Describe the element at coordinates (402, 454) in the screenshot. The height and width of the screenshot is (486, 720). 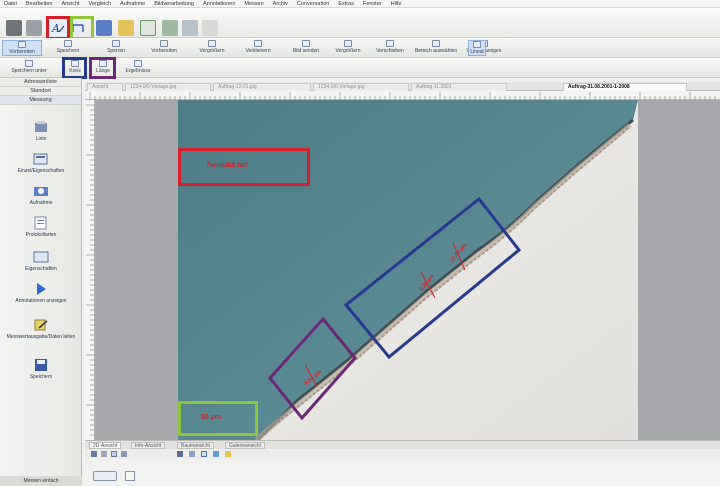
I see `tool-icon-row` at that location.